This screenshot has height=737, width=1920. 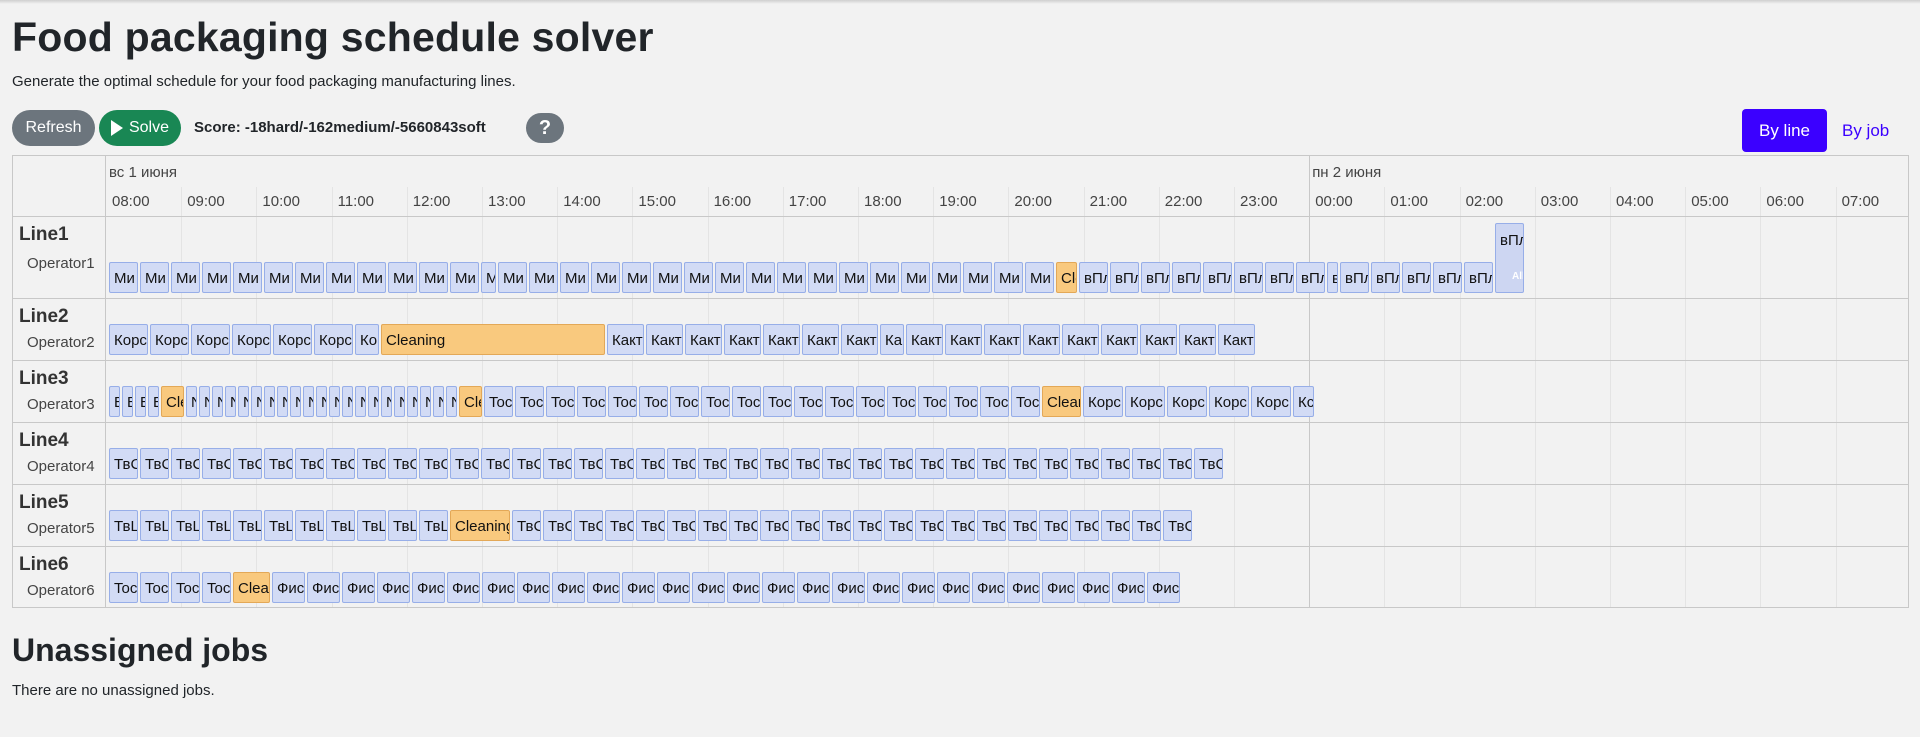 I want to click on refresh-button: Refresh, so click(x=53, y=128).